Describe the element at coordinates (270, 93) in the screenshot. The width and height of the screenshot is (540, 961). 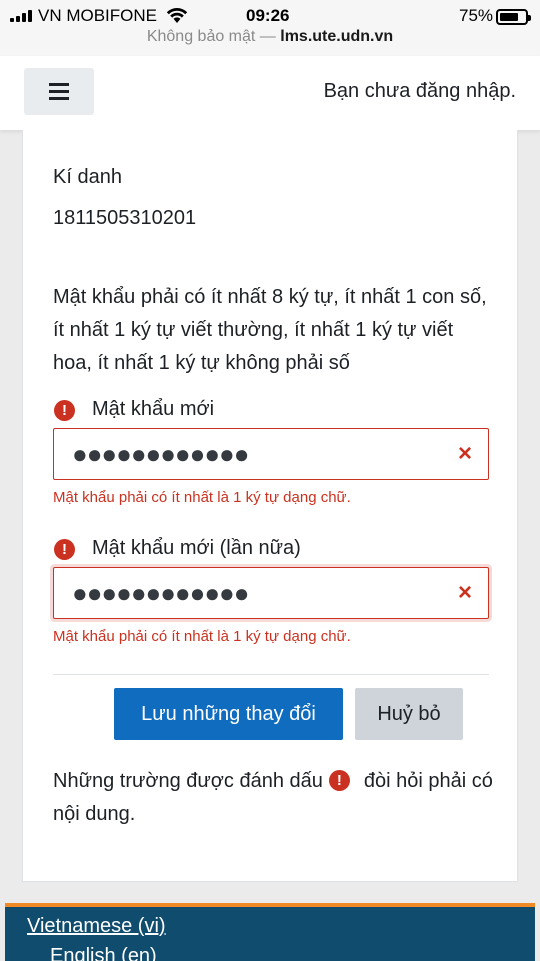
I see `site-navbar: Bạn chưa đăng nhập.` at that location.